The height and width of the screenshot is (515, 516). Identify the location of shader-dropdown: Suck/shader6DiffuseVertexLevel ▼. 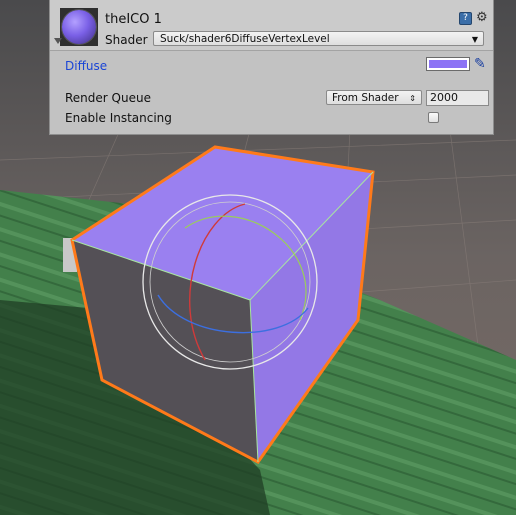
(318, 38).